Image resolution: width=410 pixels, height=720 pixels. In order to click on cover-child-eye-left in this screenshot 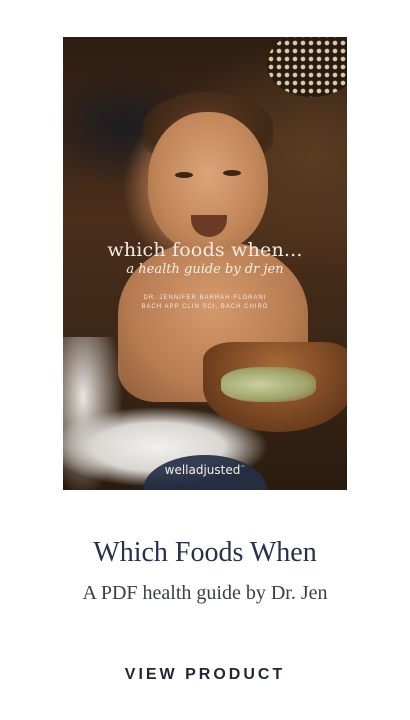, I will do `click(184, 175)`.